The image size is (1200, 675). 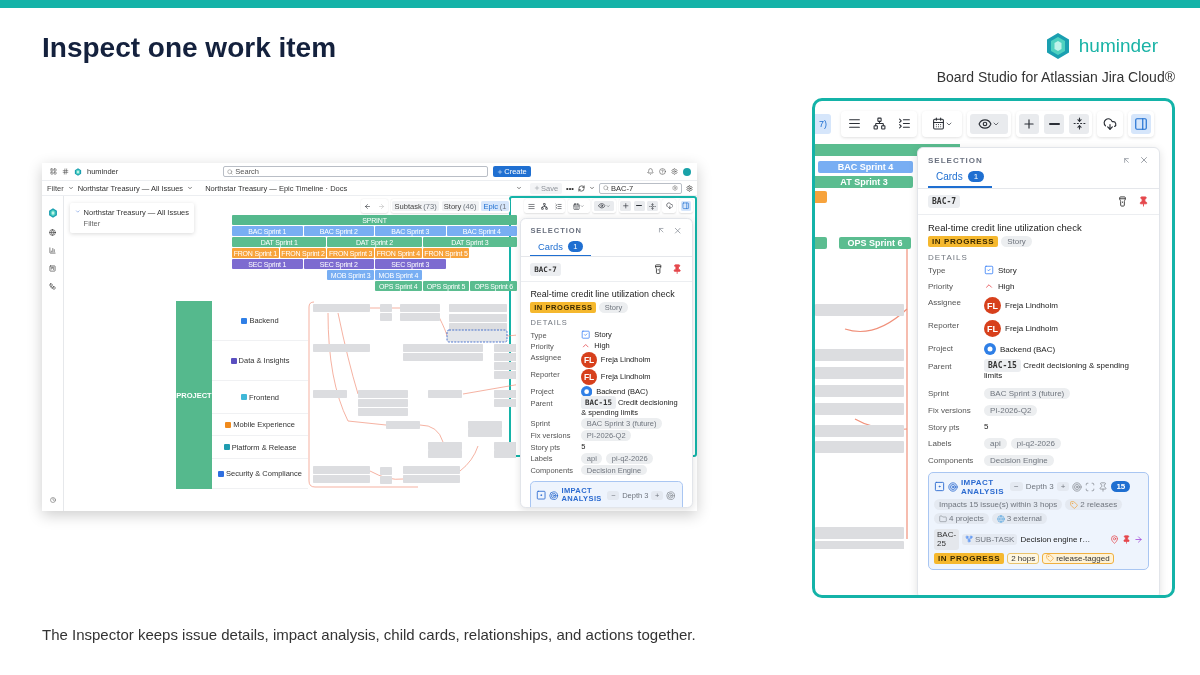 I want to click on field-chip: BAC Sprint 3 (future), so click(x=622, y=424).